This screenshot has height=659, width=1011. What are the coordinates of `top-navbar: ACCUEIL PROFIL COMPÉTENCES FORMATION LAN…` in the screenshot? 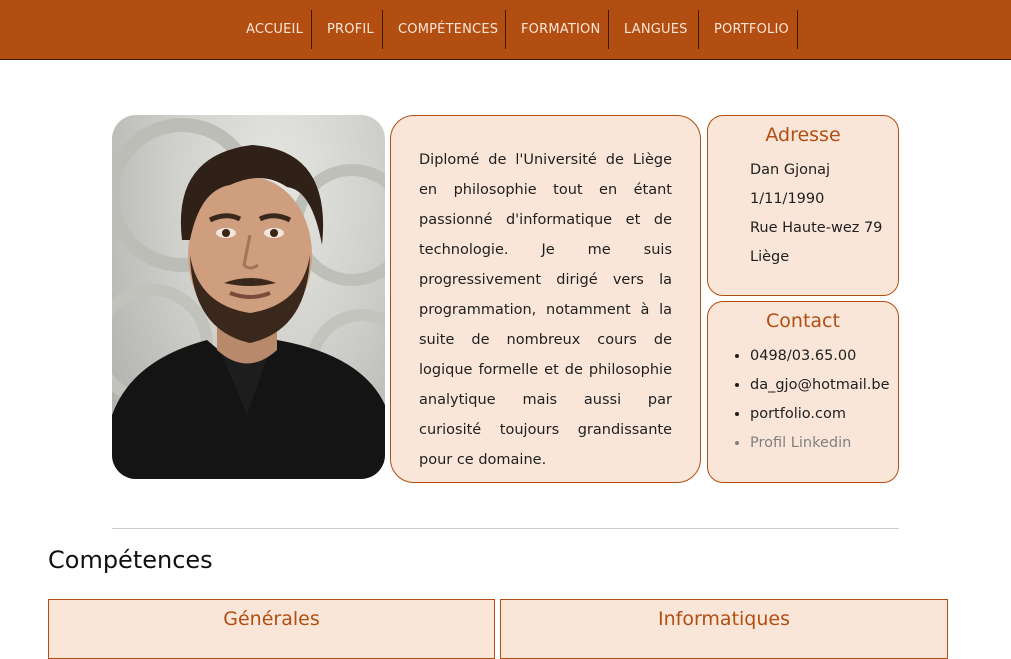 It's located at (505, 30).